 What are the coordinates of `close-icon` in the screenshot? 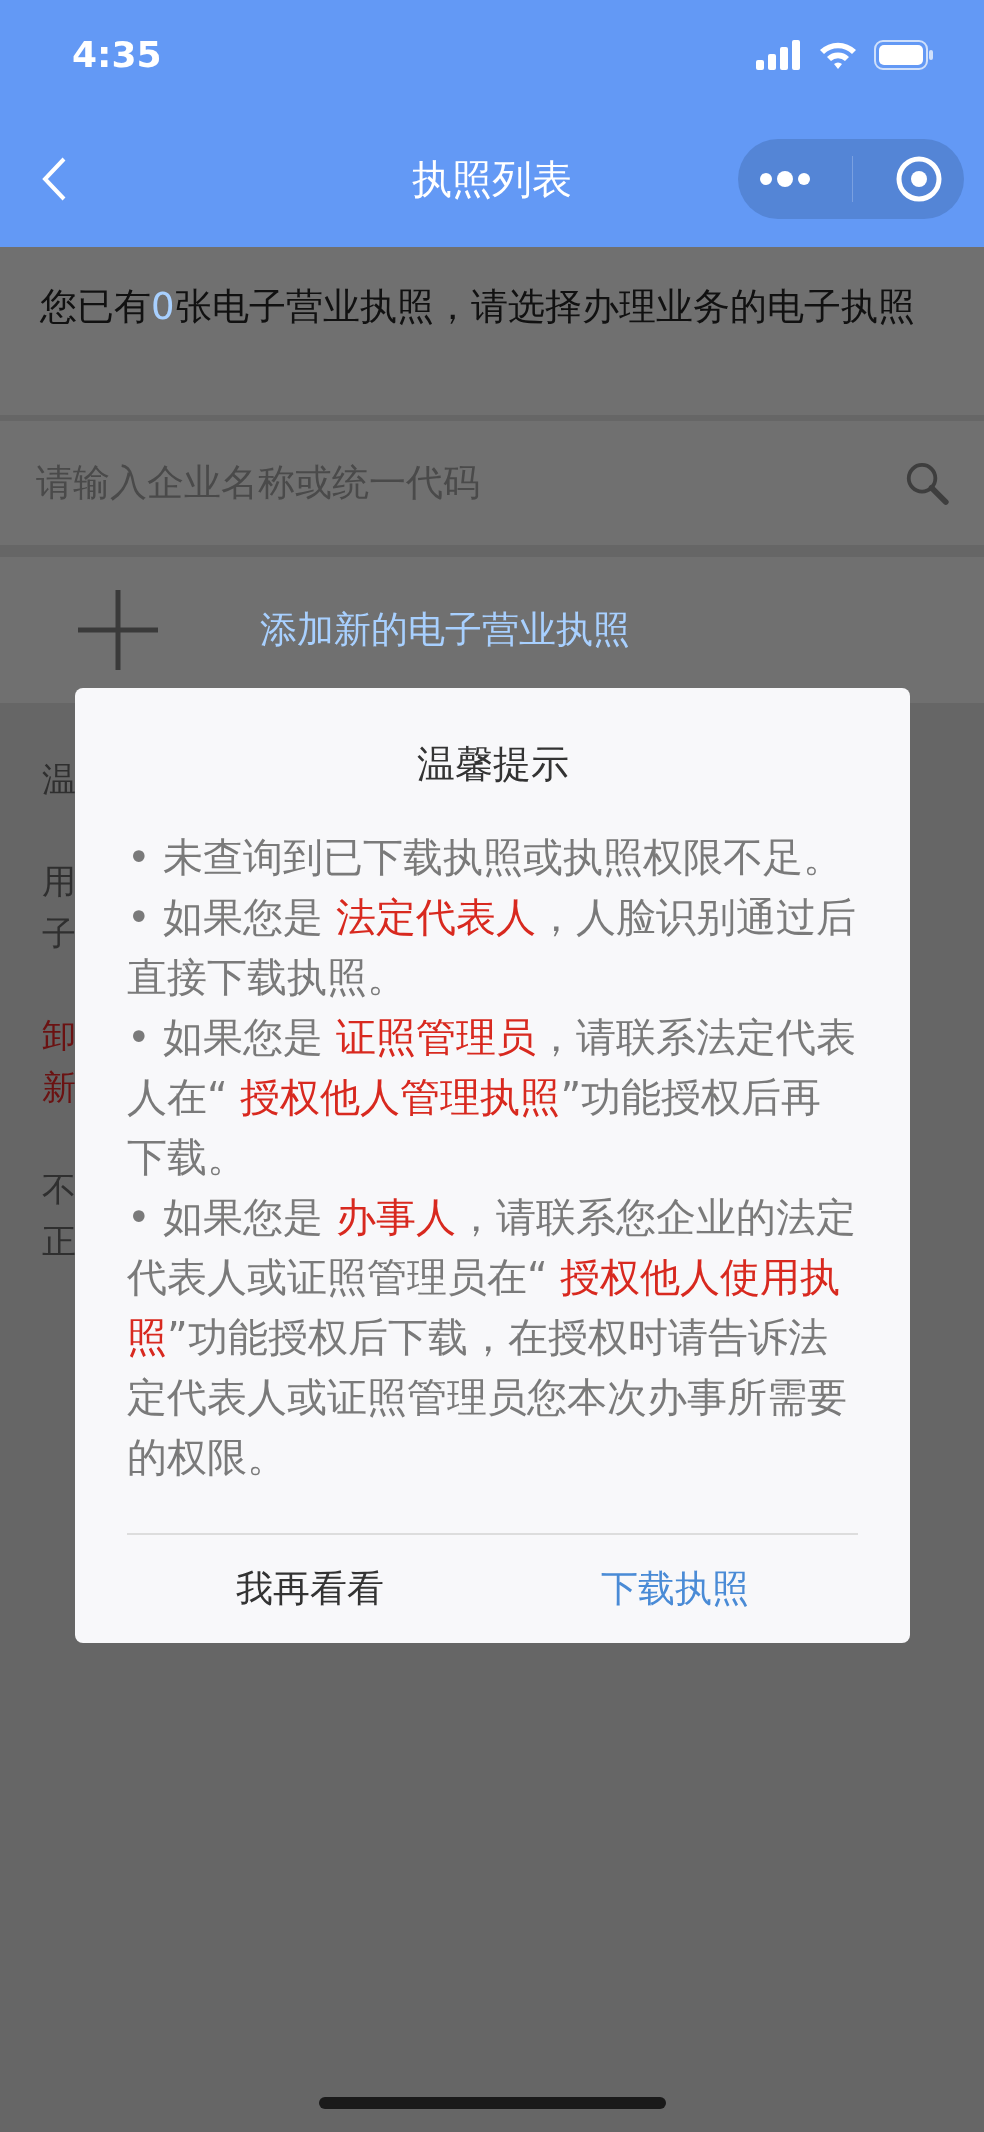 It's located at (919, 178).